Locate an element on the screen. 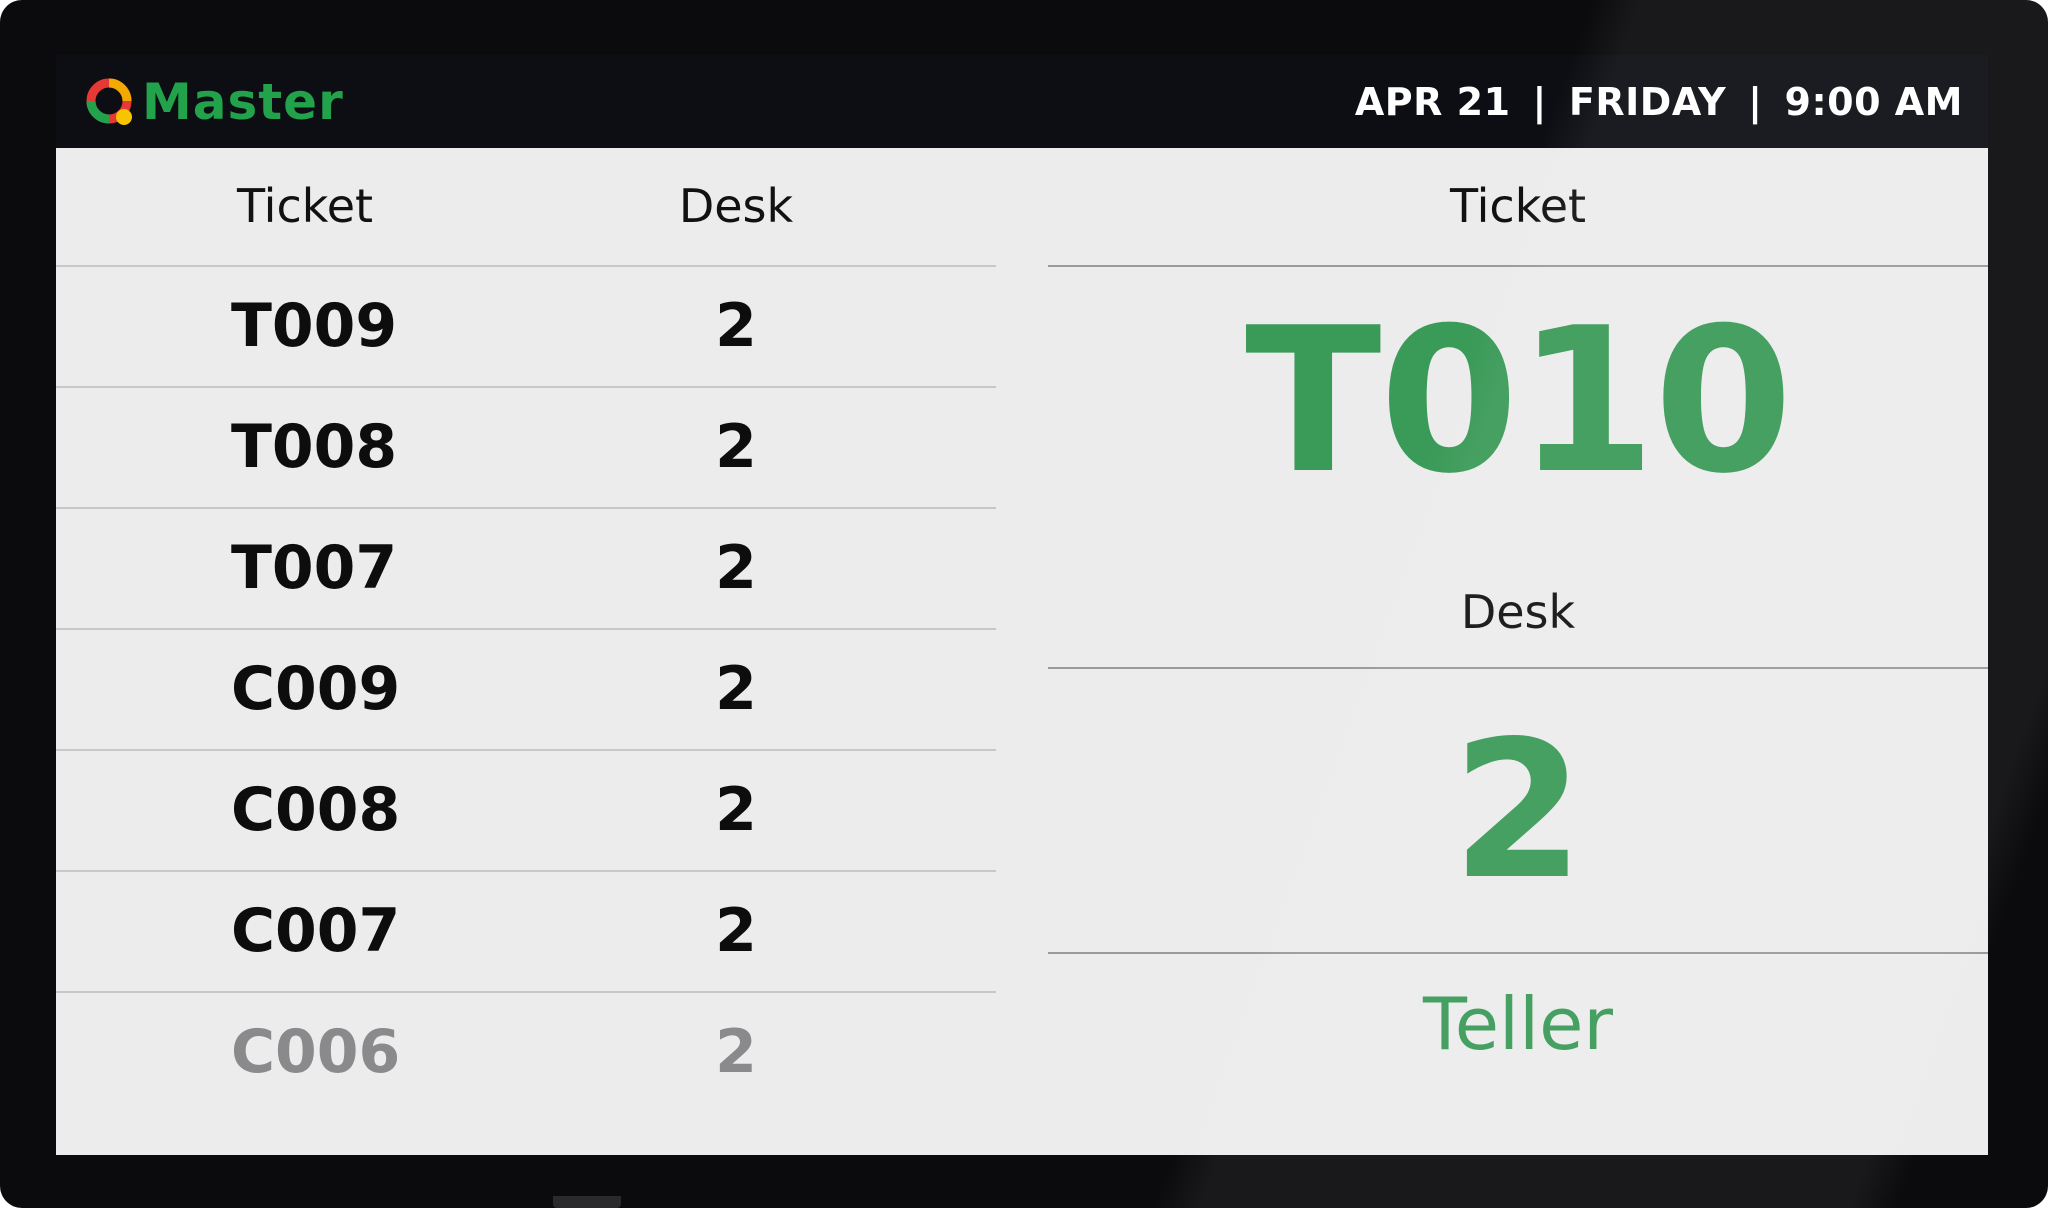 Image resolution: width=2048 pixels, height=1221 pixels. brand-logo: Master is located at coordinates (213, 102).